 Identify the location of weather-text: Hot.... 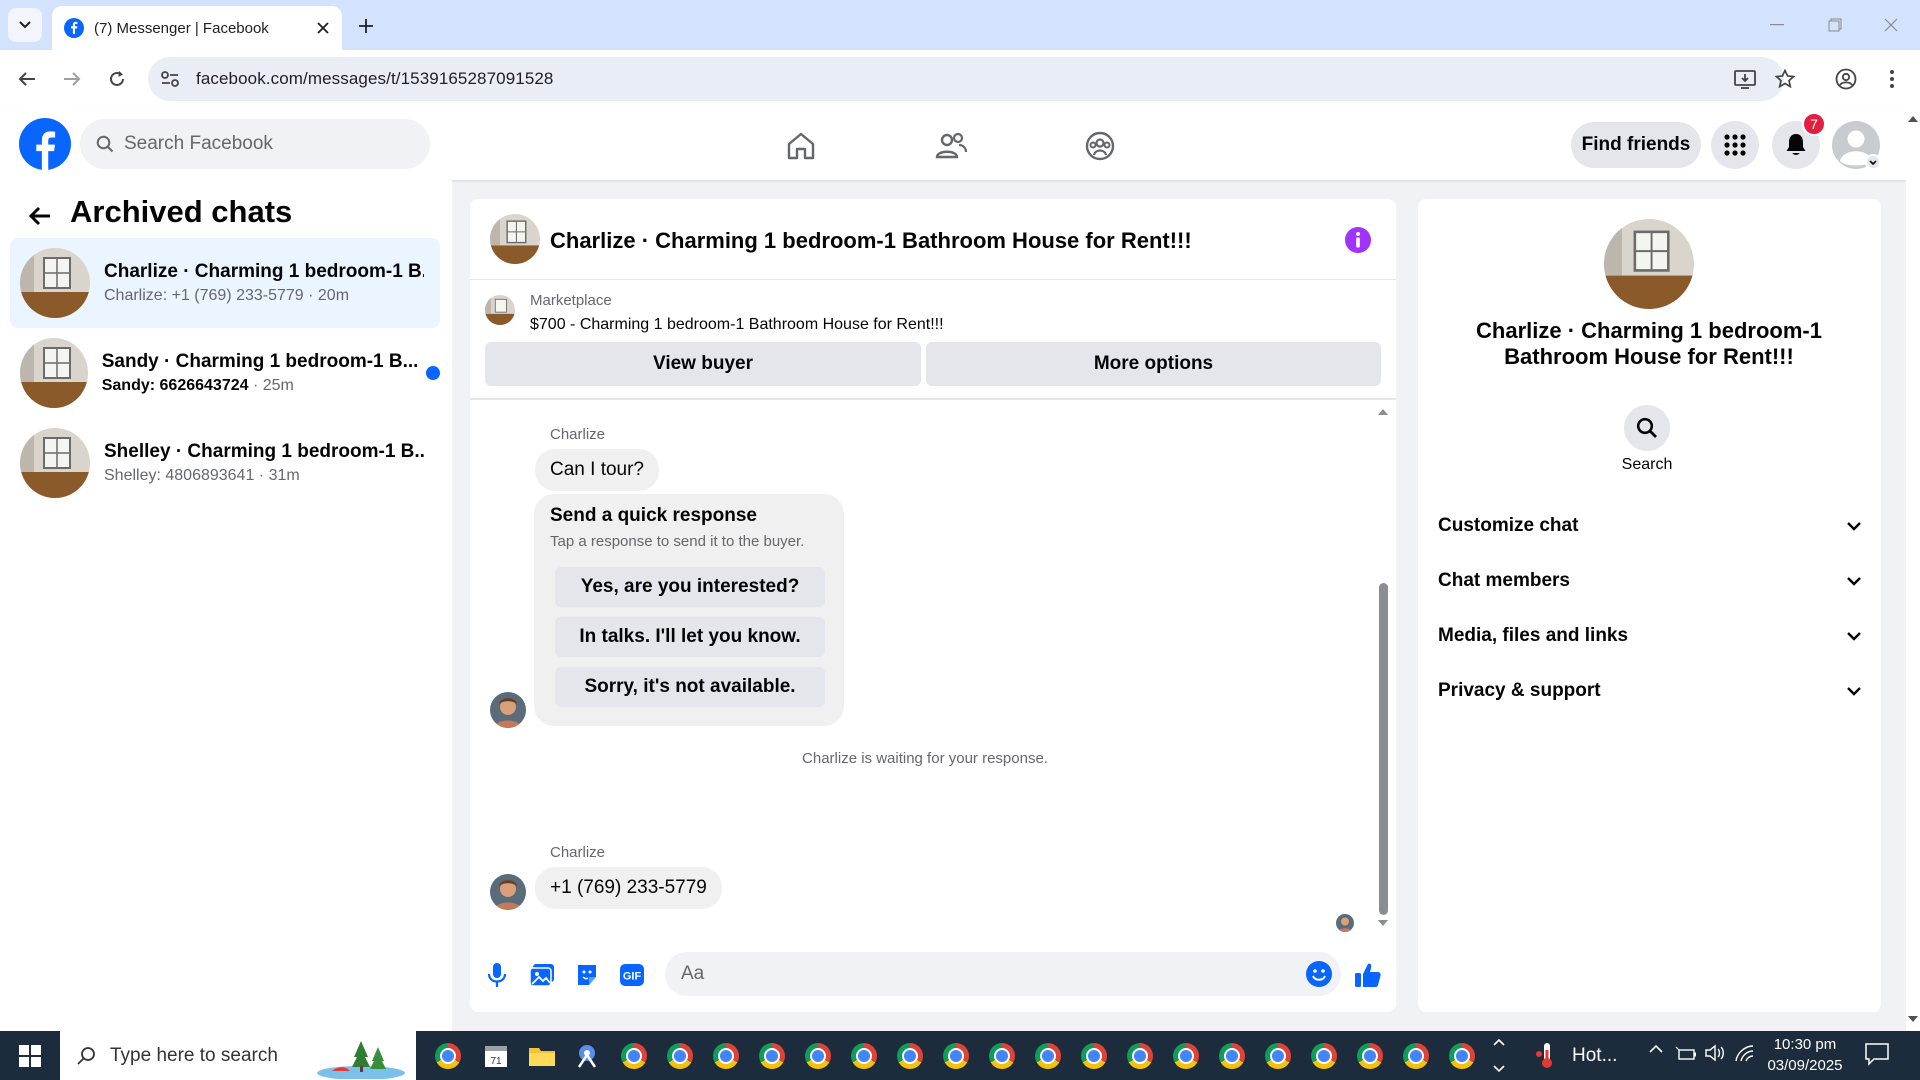
(1594, 1056).